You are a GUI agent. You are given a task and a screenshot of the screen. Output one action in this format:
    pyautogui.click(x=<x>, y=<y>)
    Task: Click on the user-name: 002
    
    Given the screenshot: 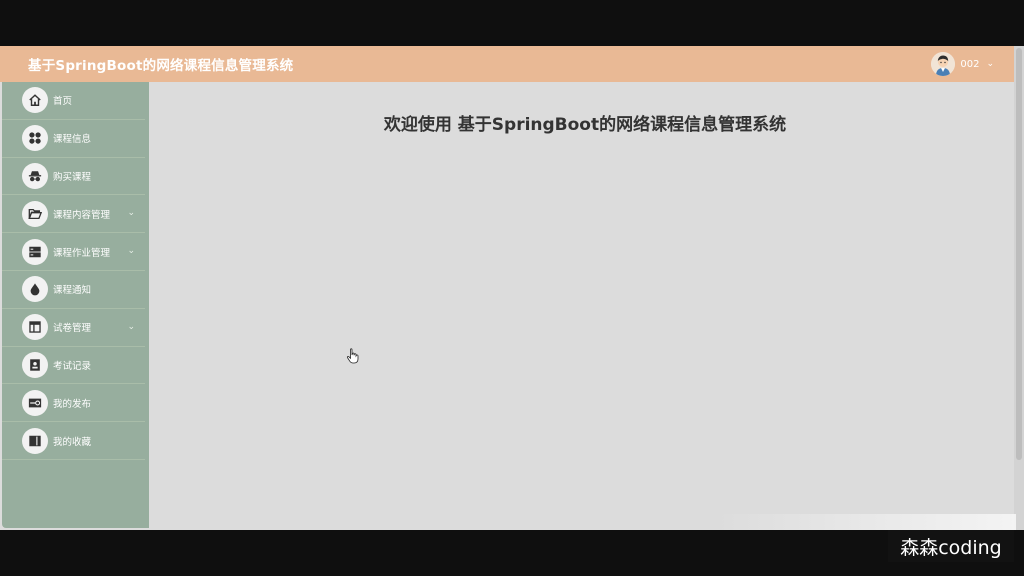 What is the action you would take?
    pyautogui.click(x=969, y=64)
    